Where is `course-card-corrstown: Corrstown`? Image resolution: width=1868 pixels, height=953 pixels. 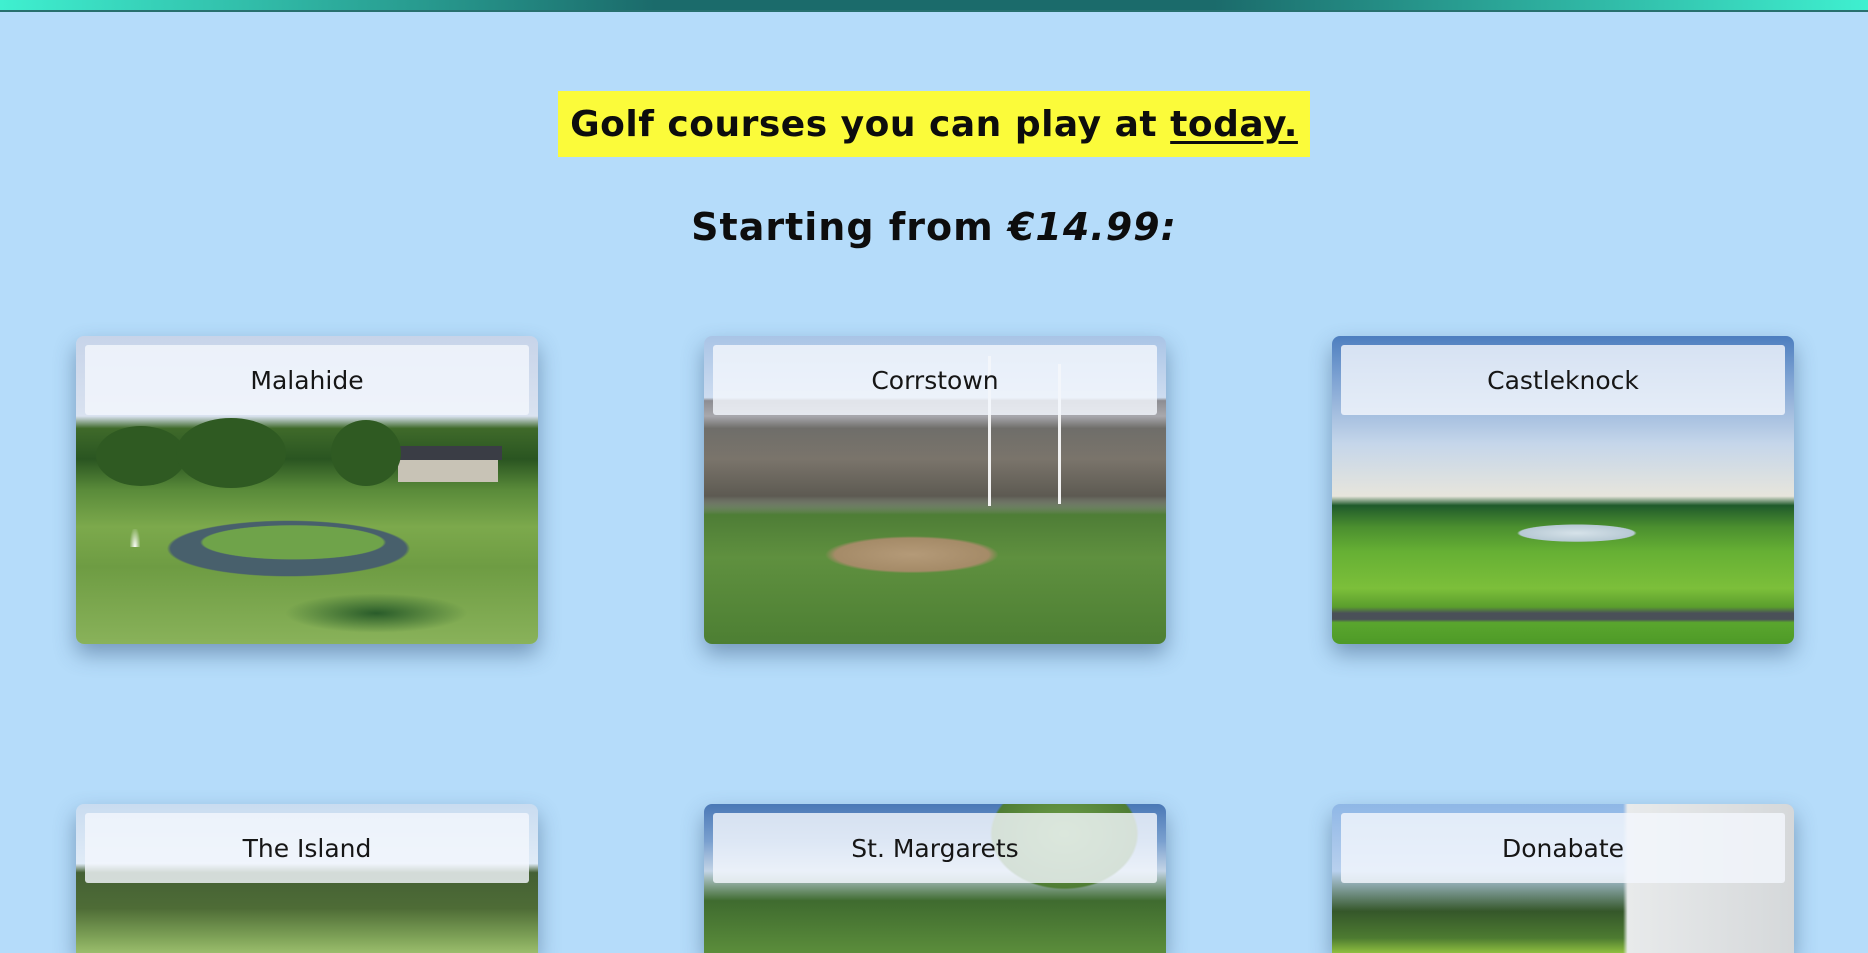 course-card-corrstown: Corrstown is located at coordinates (935, 490).